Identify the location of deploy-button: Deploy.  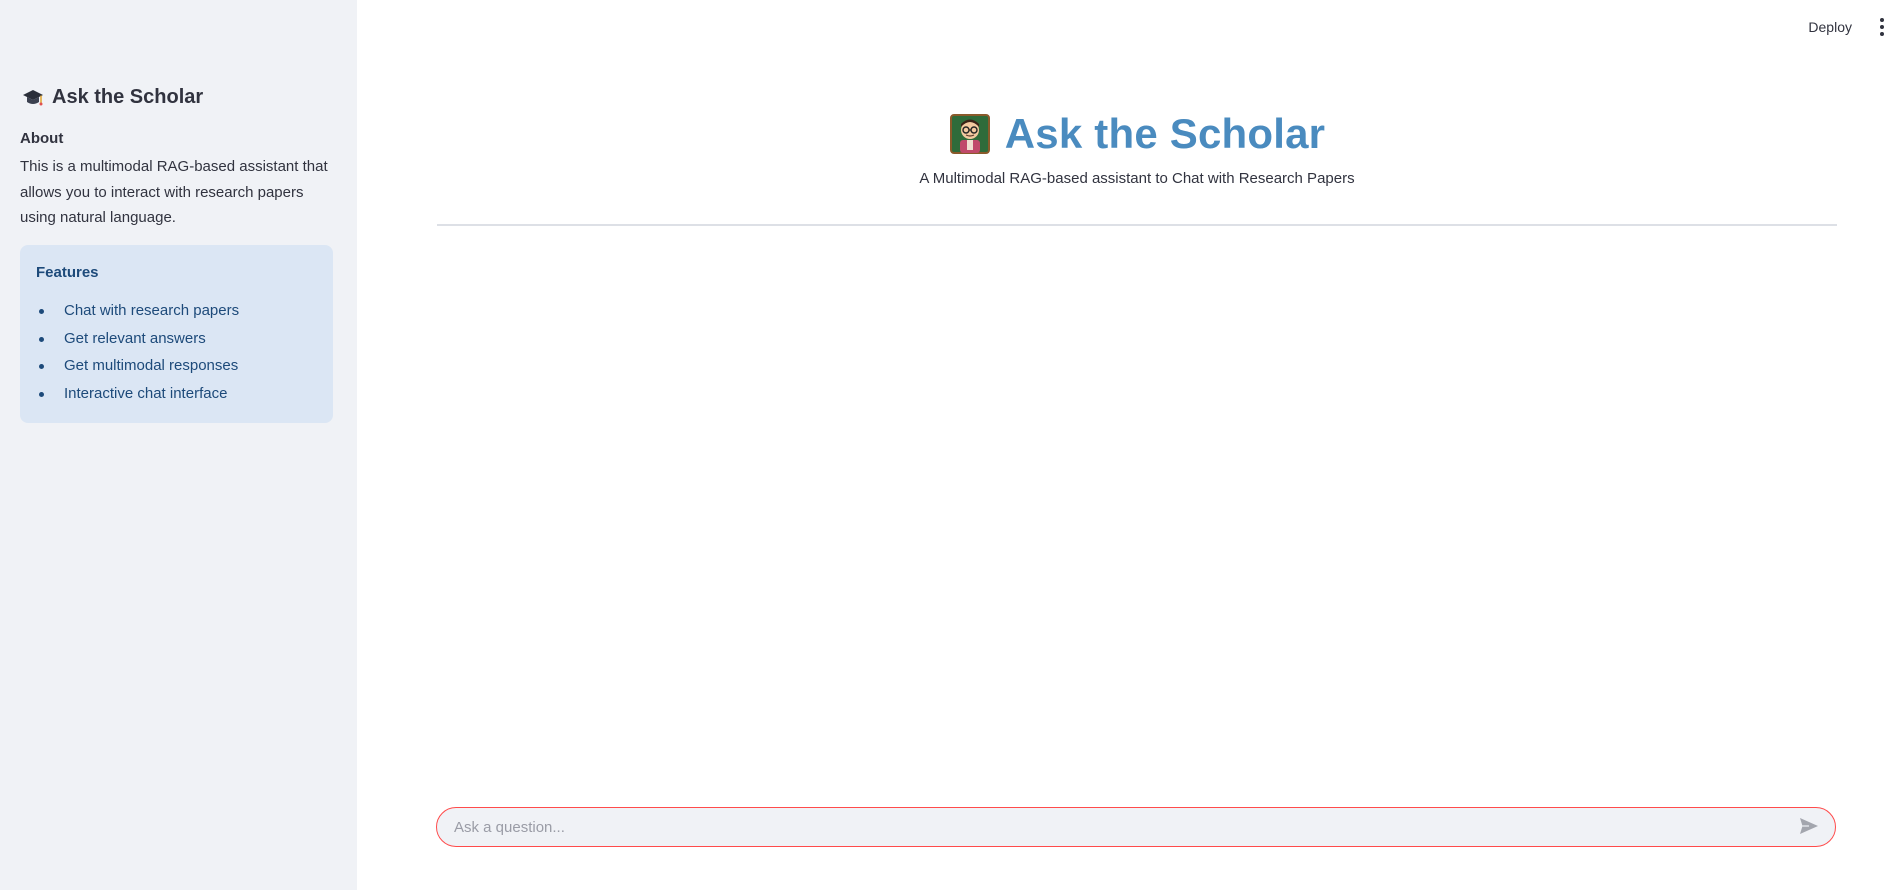
(1830, 27).